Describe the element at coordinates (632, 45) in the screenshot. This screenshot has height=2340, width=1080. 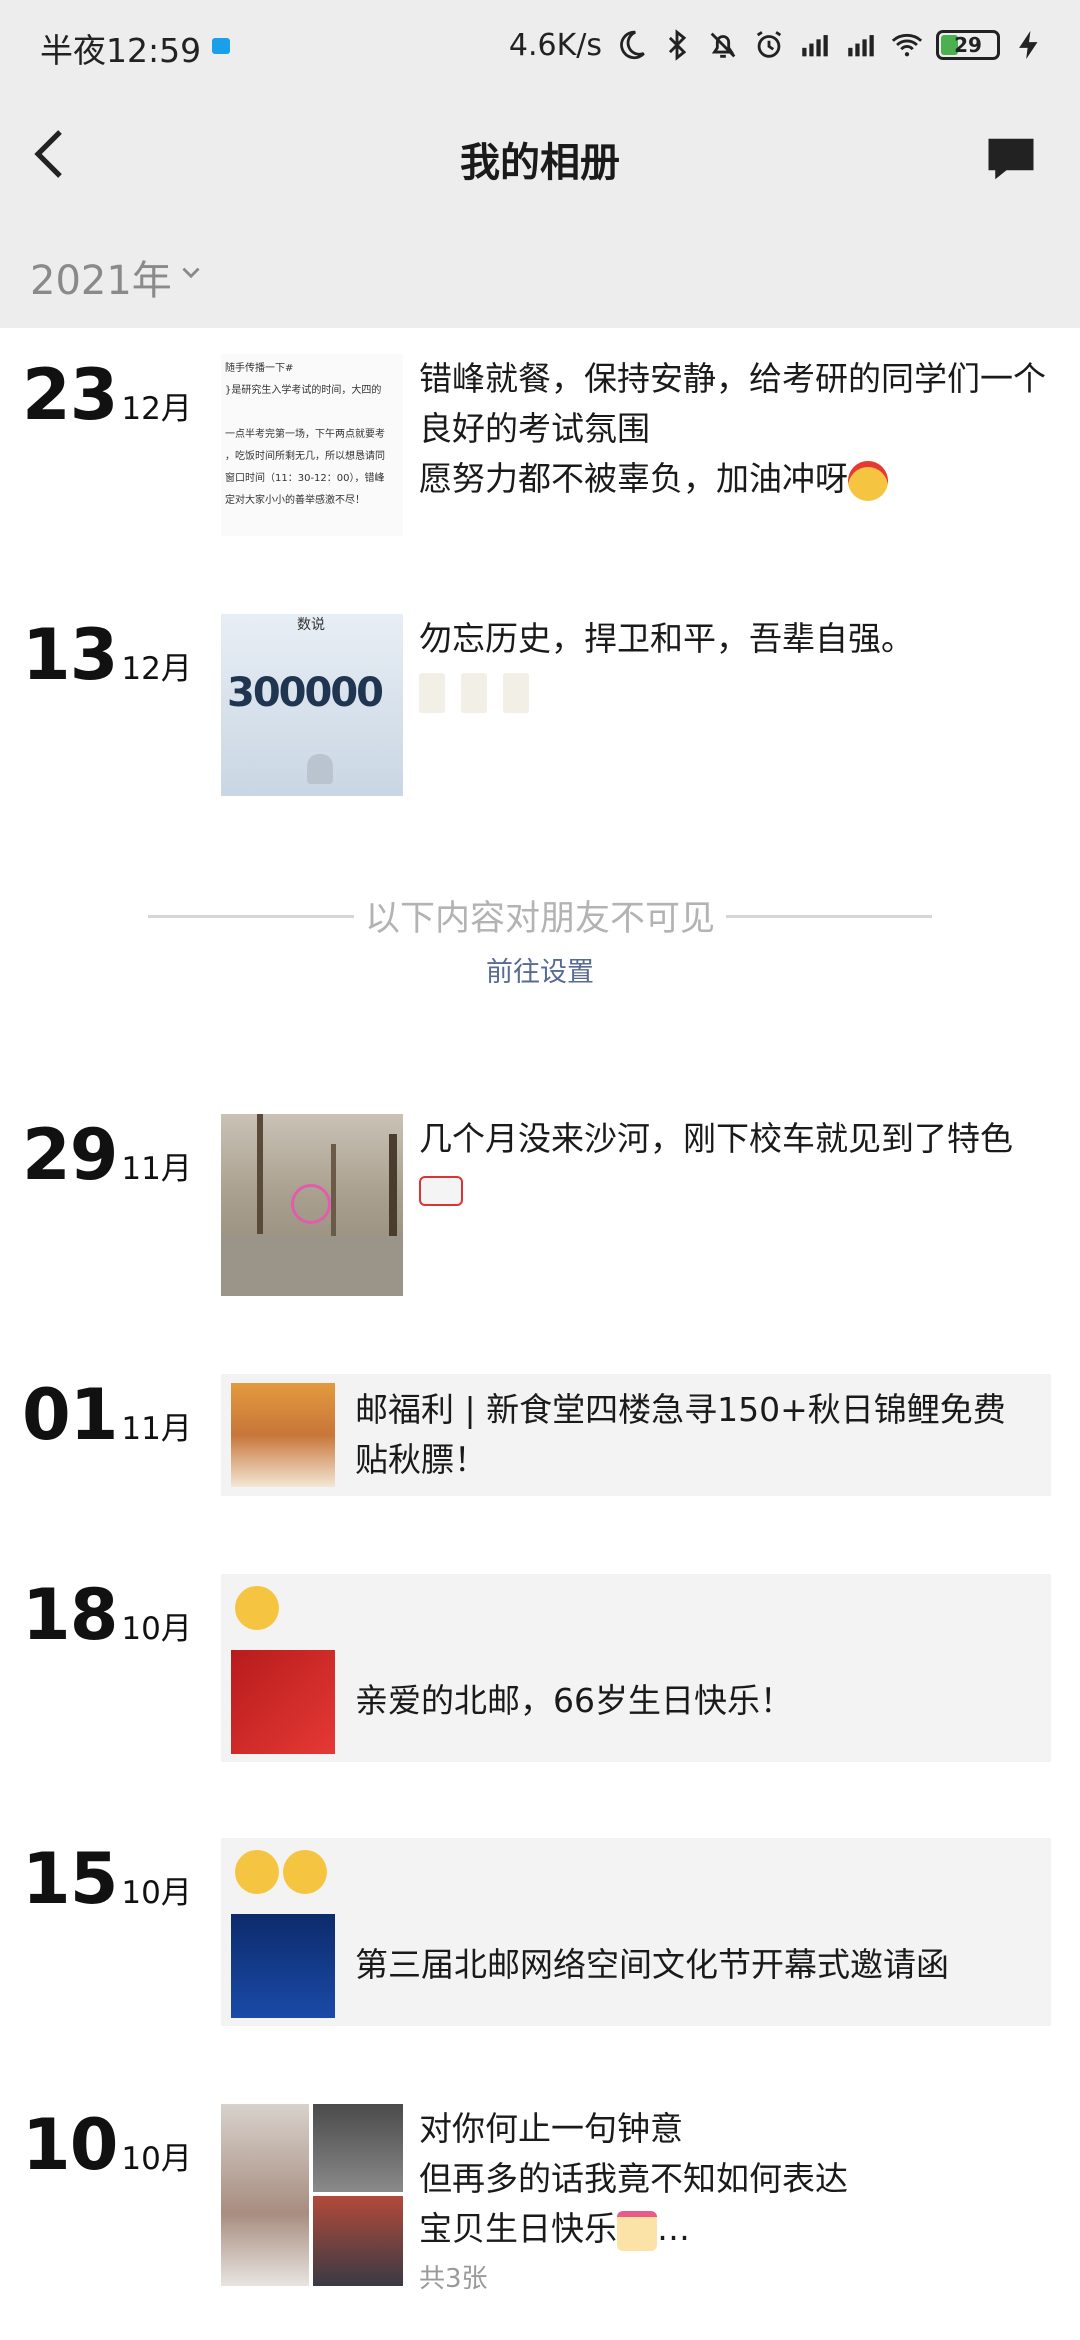
I see `moon-icon` at that location.